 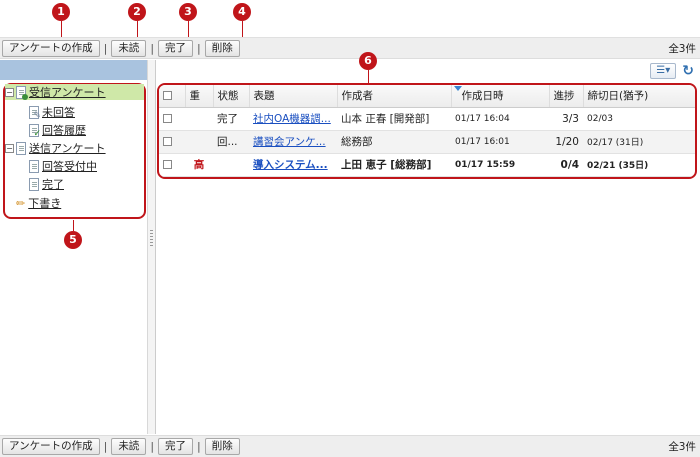 I want to click on tree-item-label: 回答受付中, so click(x=69, y=166).